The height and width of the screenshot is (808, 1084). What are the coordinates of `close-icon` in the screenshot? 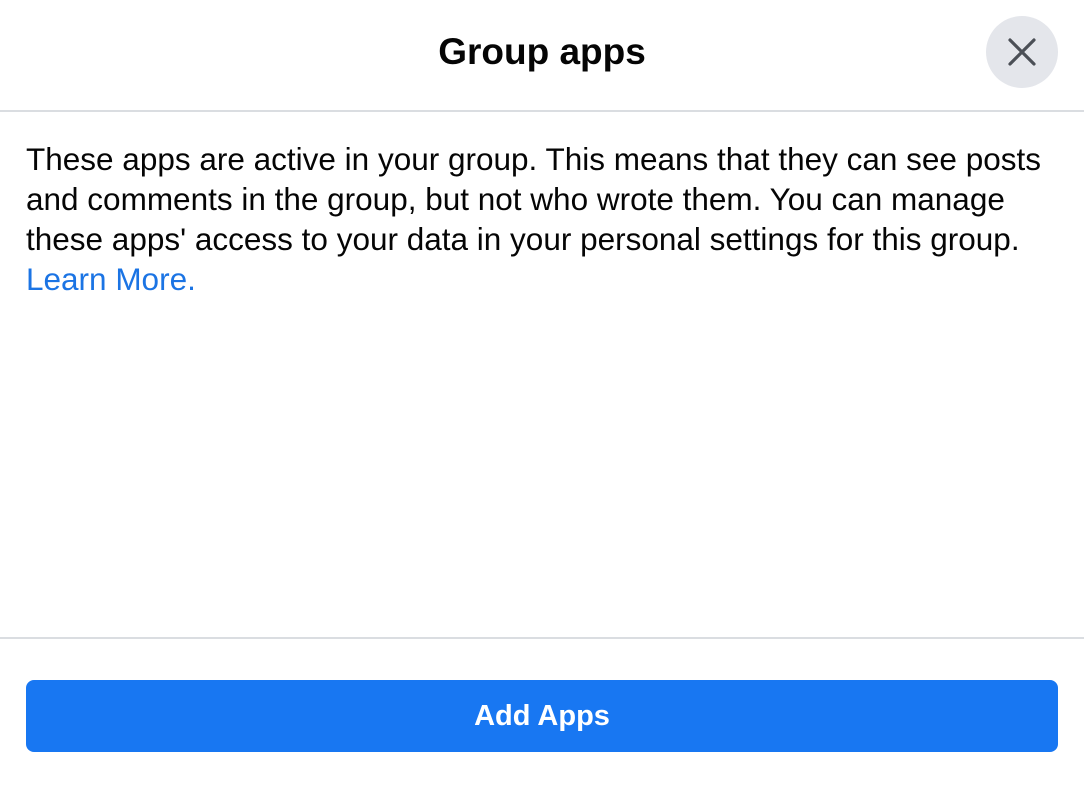 It's located at (1022, 52).